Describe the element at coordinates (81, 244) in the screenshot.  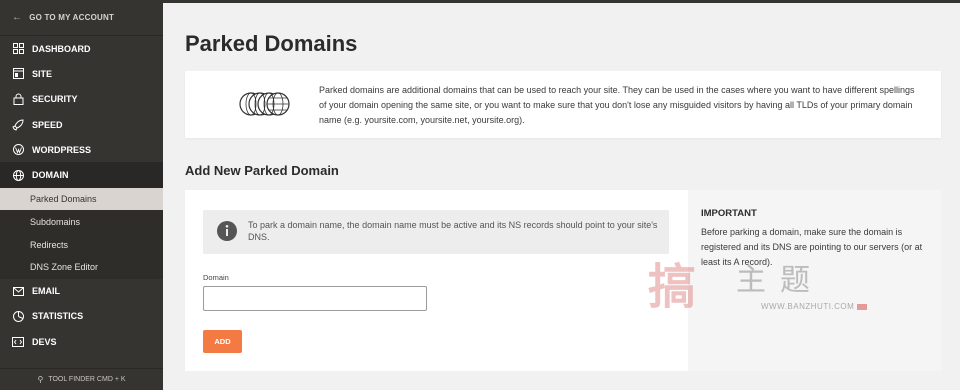
I see `submenu-item-redirects: Redirects` at that location.